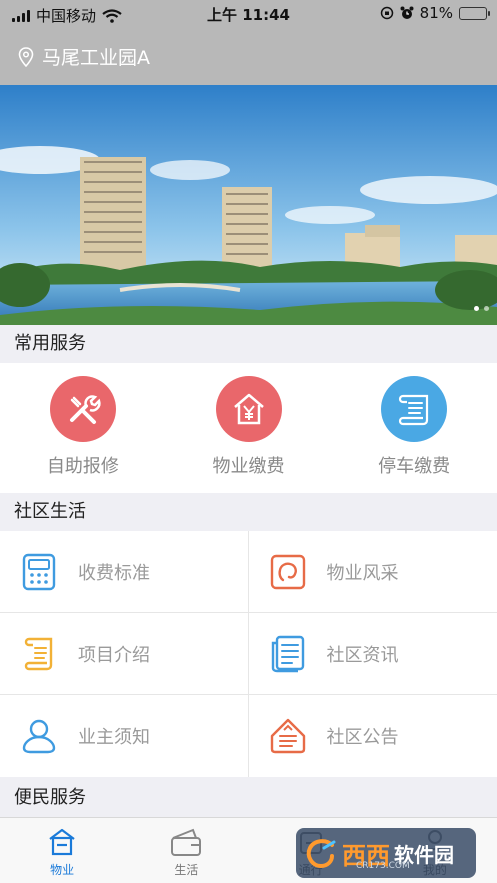 This screenshot has width=497, height=883. What do you see at coordinates (362, 655) in the screenshot?
I see `community-item-label: 社区资讯` at bounding box center [362, 655].